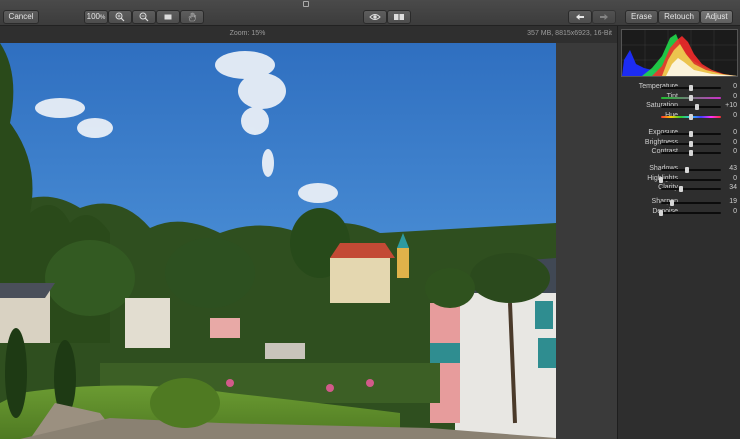  Describe the element at coordinates (733, 168) in the screenshot. I see `adjustment-value: 43` at that location.